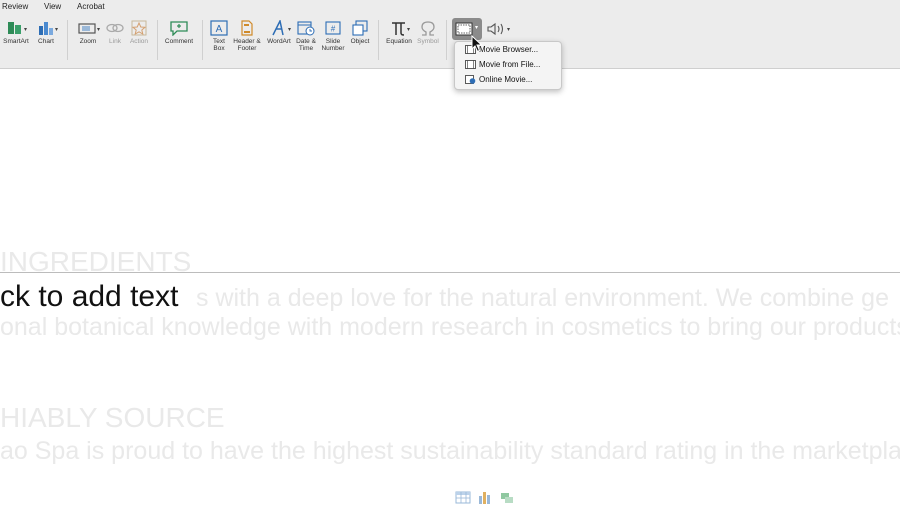  Describe the element at coordinates (112, 417) in the screenshot. I see `ghost-heading-source: HIABLY SOURCE` at that location.